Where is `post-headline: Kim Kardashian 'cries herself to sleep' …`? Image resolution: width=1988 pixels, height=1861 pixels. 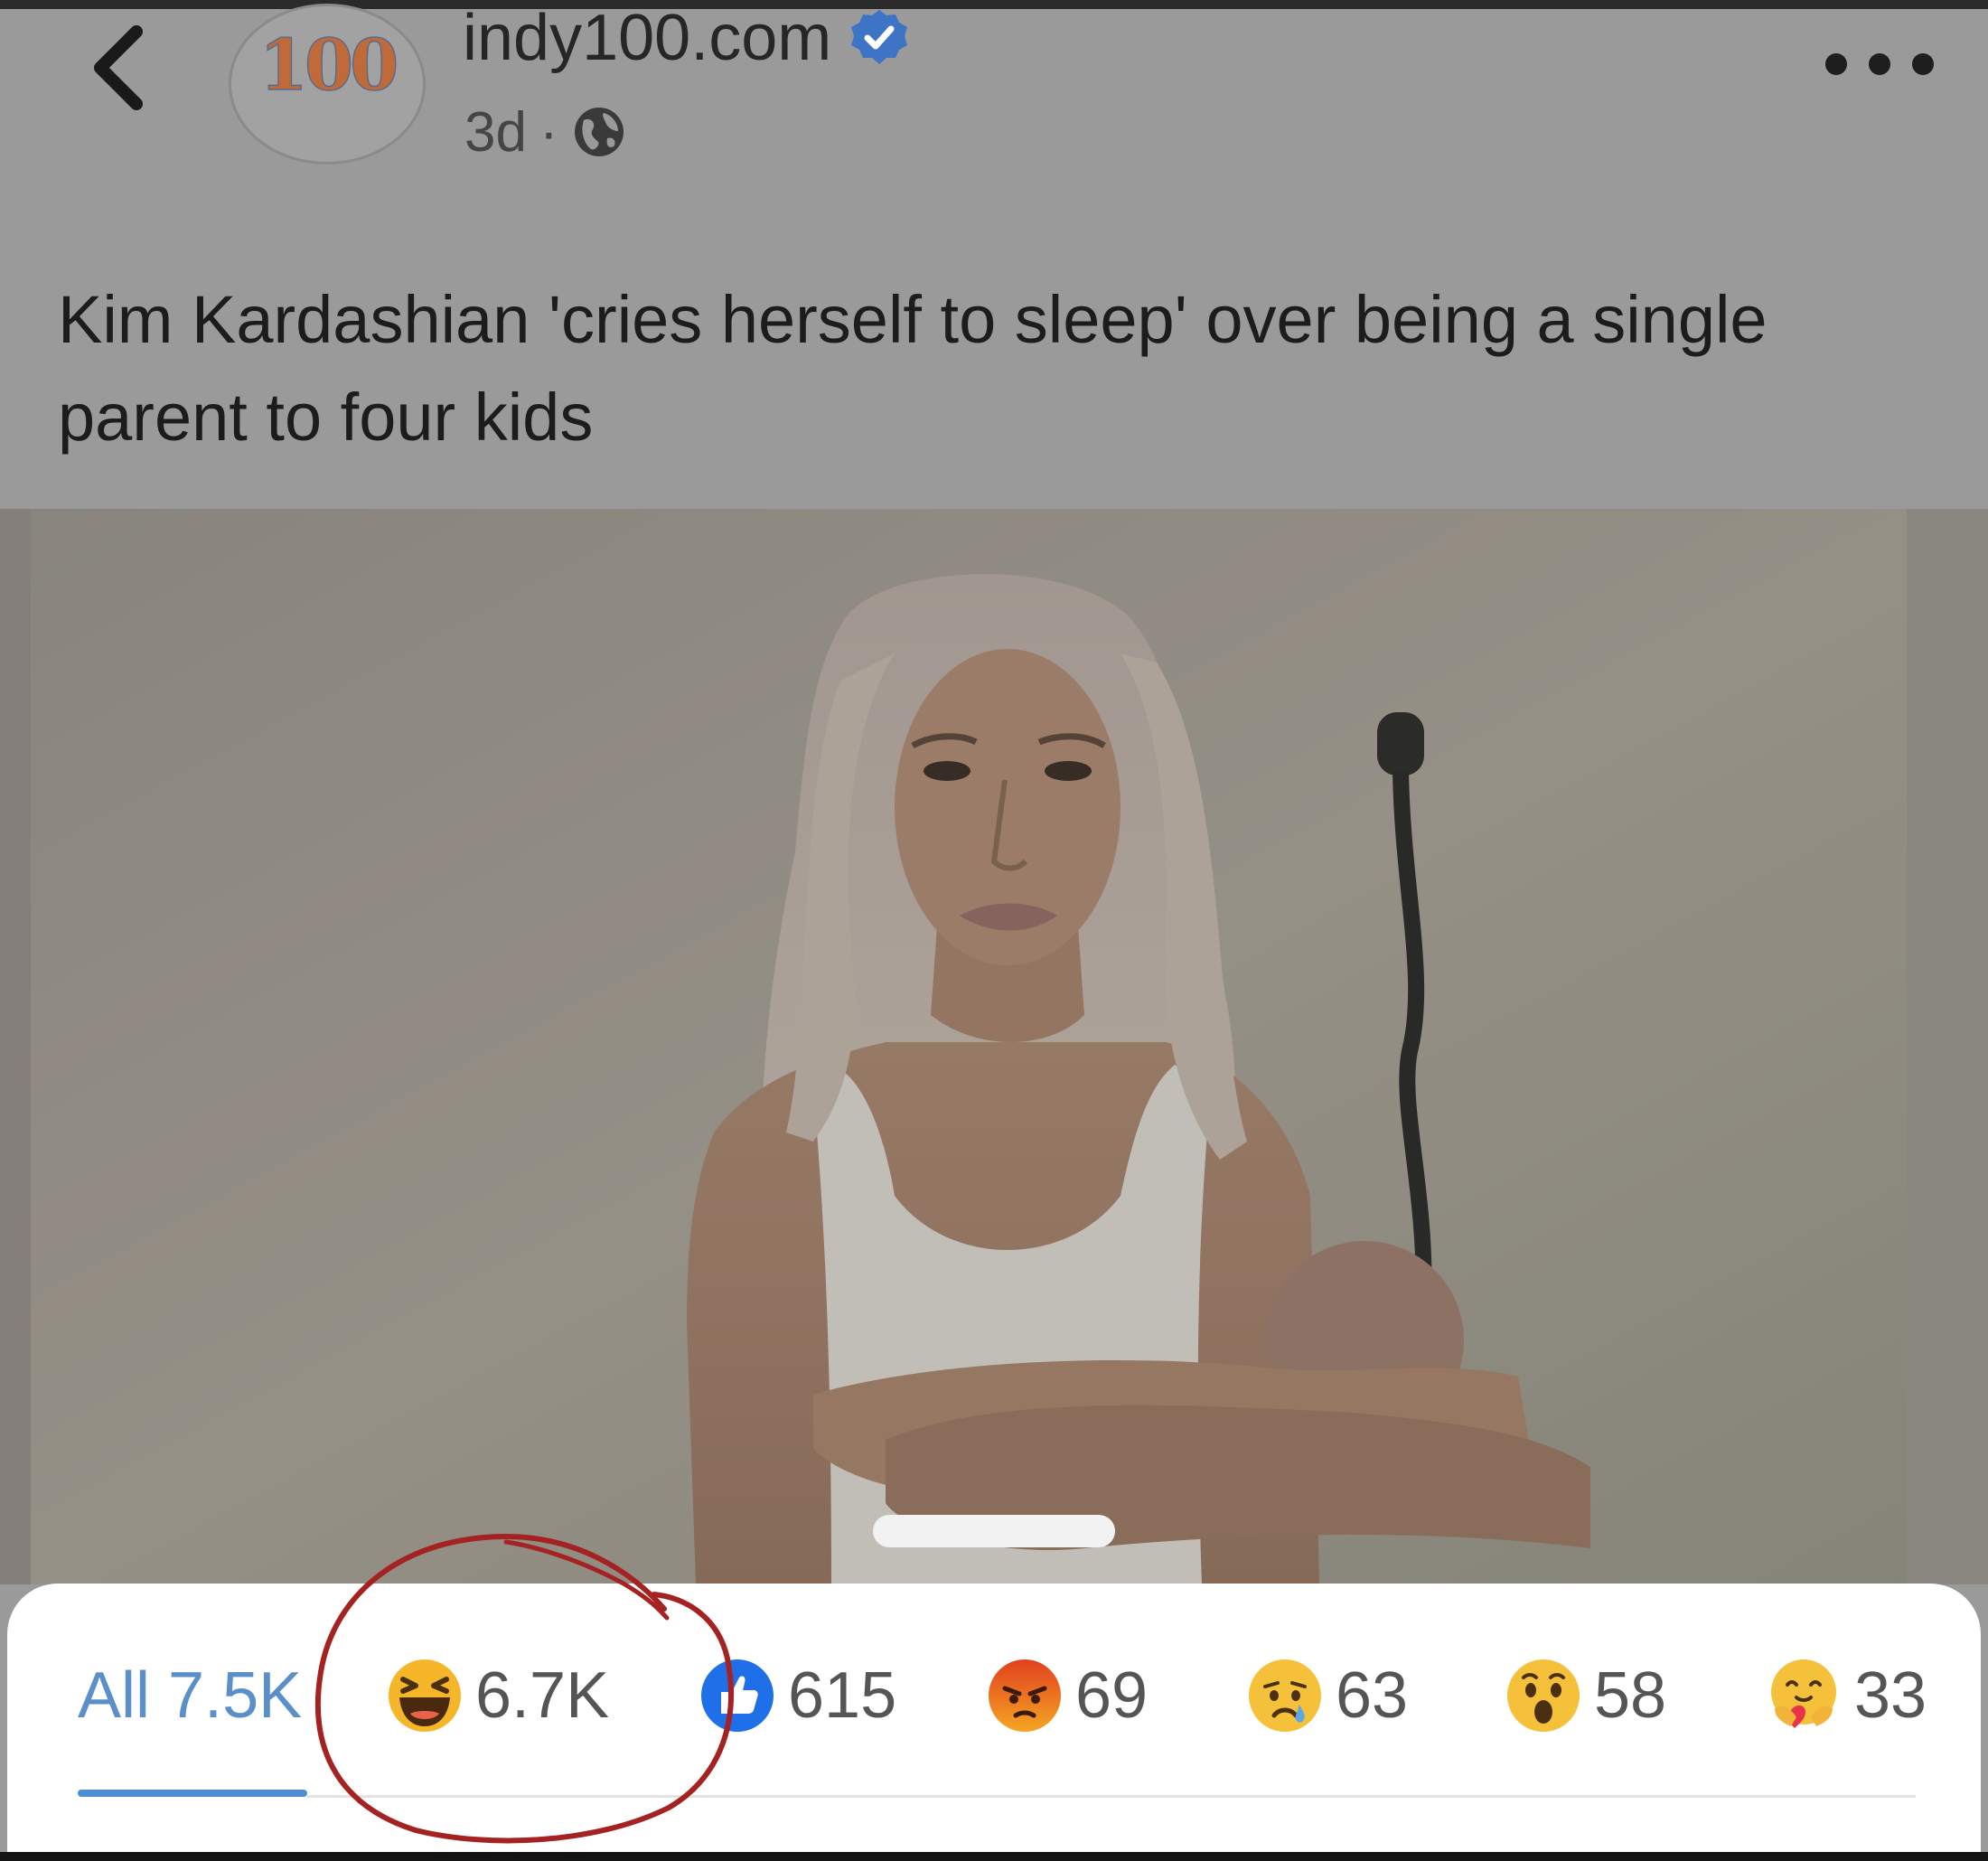
post-headline: Kim Kardashian 'cries herself to sleep' … is located at coordinates (997, 368).